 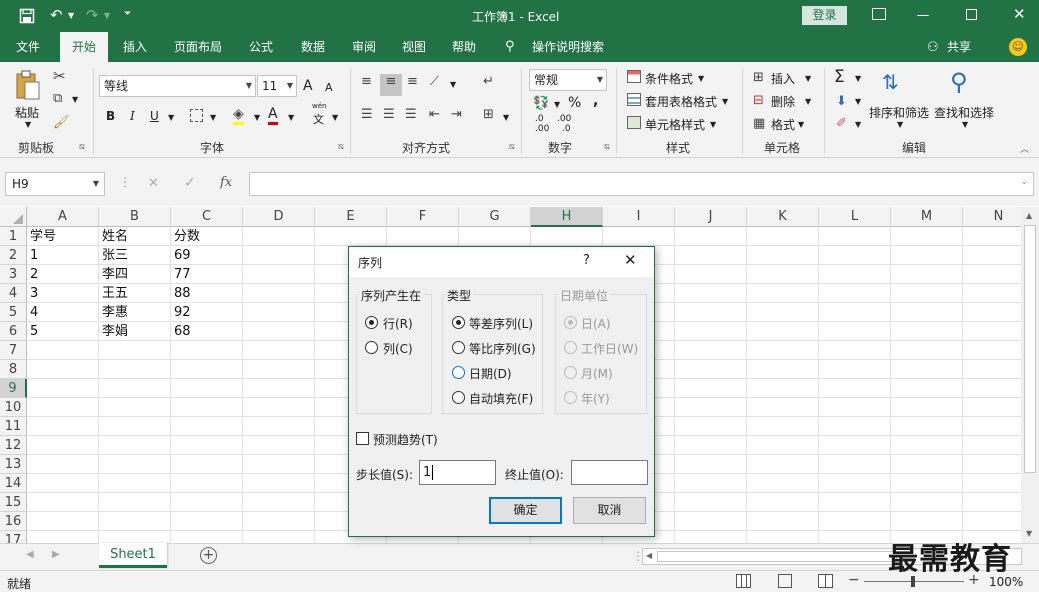 What do you see at coordinates (1030, 375) in the screenshot?
I see `vertical-scrollbar: ▲ ▼` at bounding box center [1030, 375].